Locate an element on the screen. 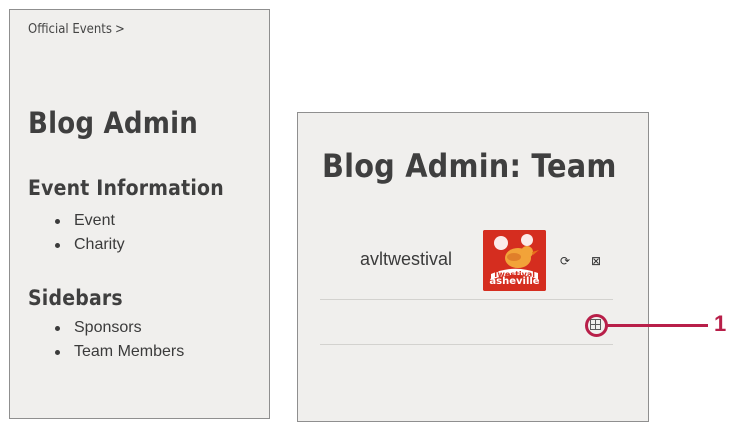 This screenshot has height=422, width=732. sidebars-list: Sponsors Team Members is located at coordinates (119, 340).